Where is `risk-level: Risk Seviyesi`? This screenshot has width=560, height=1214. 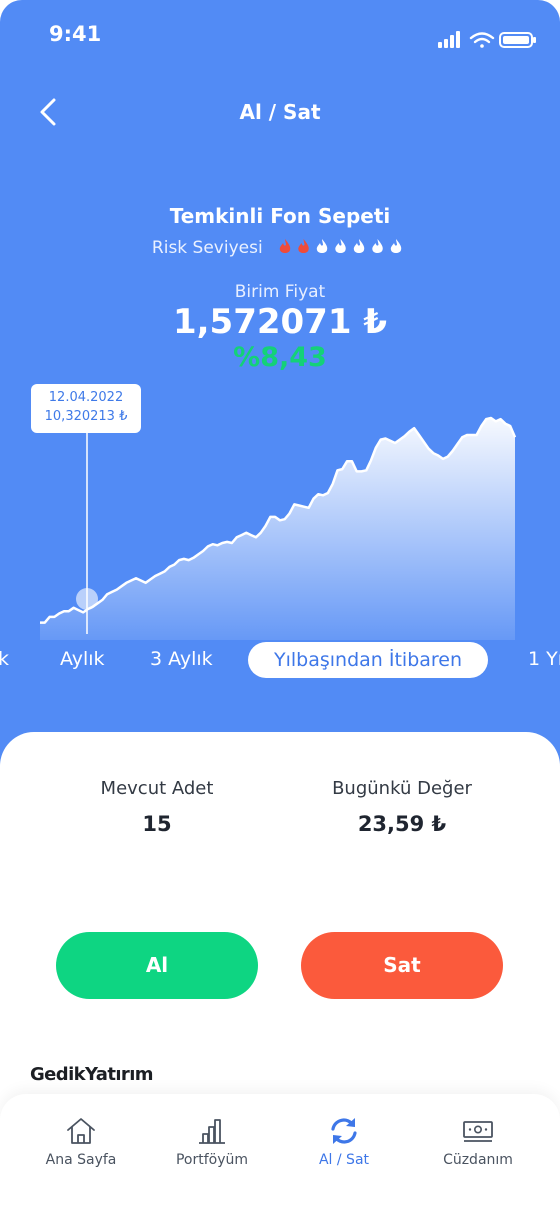 risk-level: Risk Seviyesi is located at coordinates (280, 248).